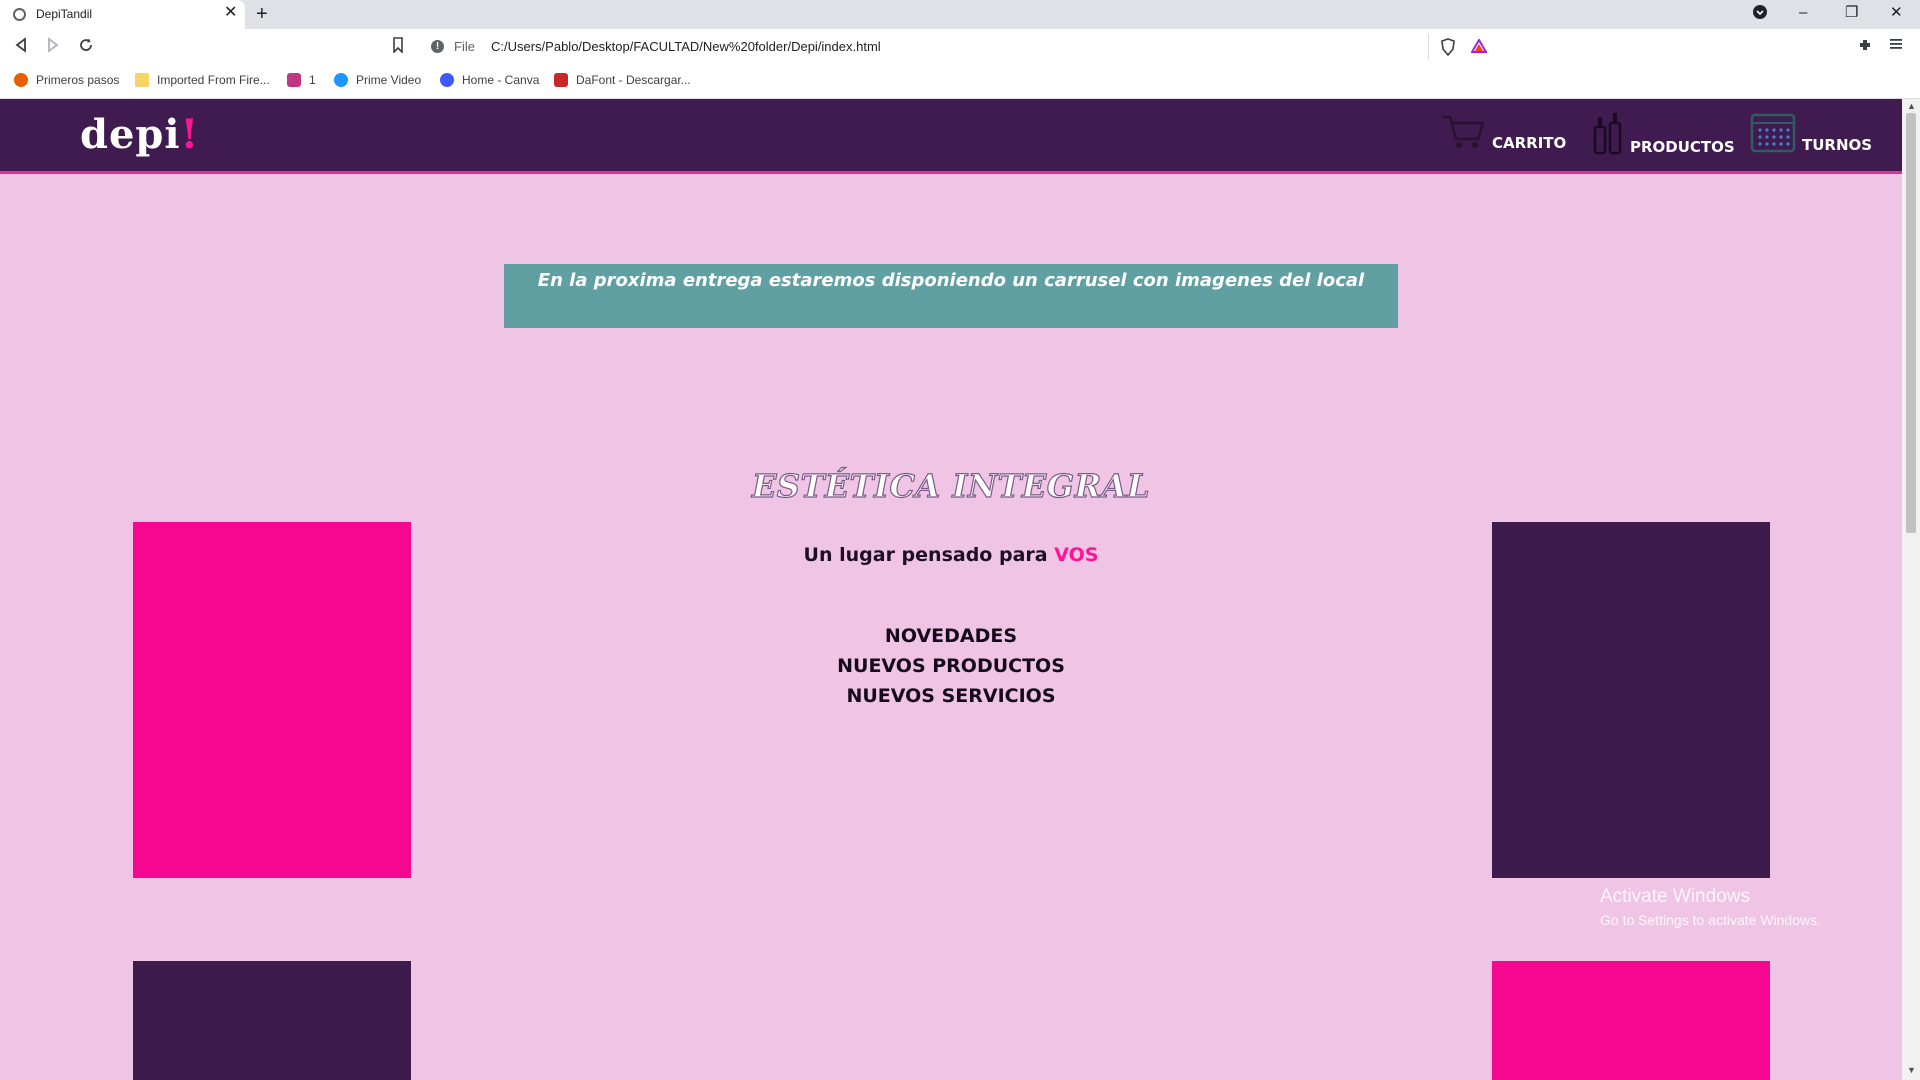 The image size is (1920, 1080). What do you see at coordinates (1896, 13) in the screenshot?
I see `window-close-button: ✕` at bounding box center [1896, 13].